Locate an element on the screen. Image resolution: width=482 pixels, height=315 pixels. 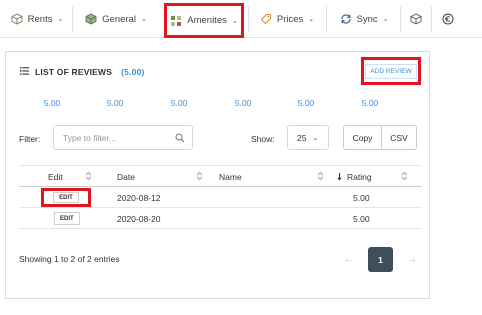
review-count: (5.00) is located at coordinates (133, 72).